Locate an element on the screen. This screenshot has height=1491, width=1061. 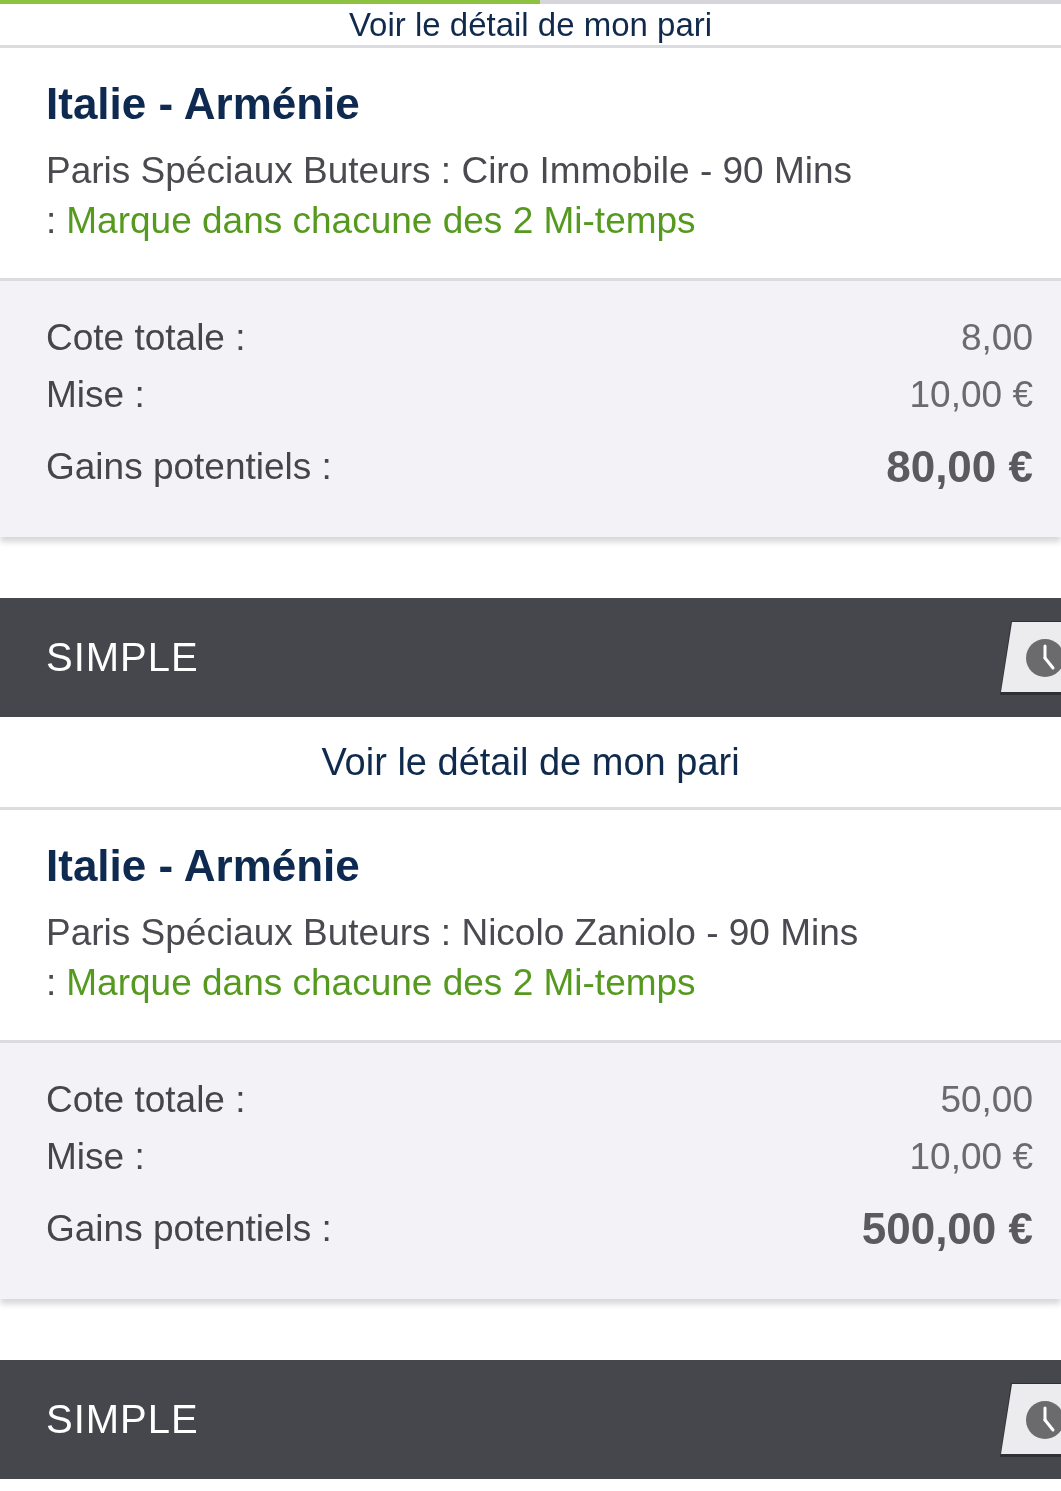
market-text: Paris Spéciaux Buteurs : Nicolo Zaniolo - 90 Mins is located at coordinates (452, 933).